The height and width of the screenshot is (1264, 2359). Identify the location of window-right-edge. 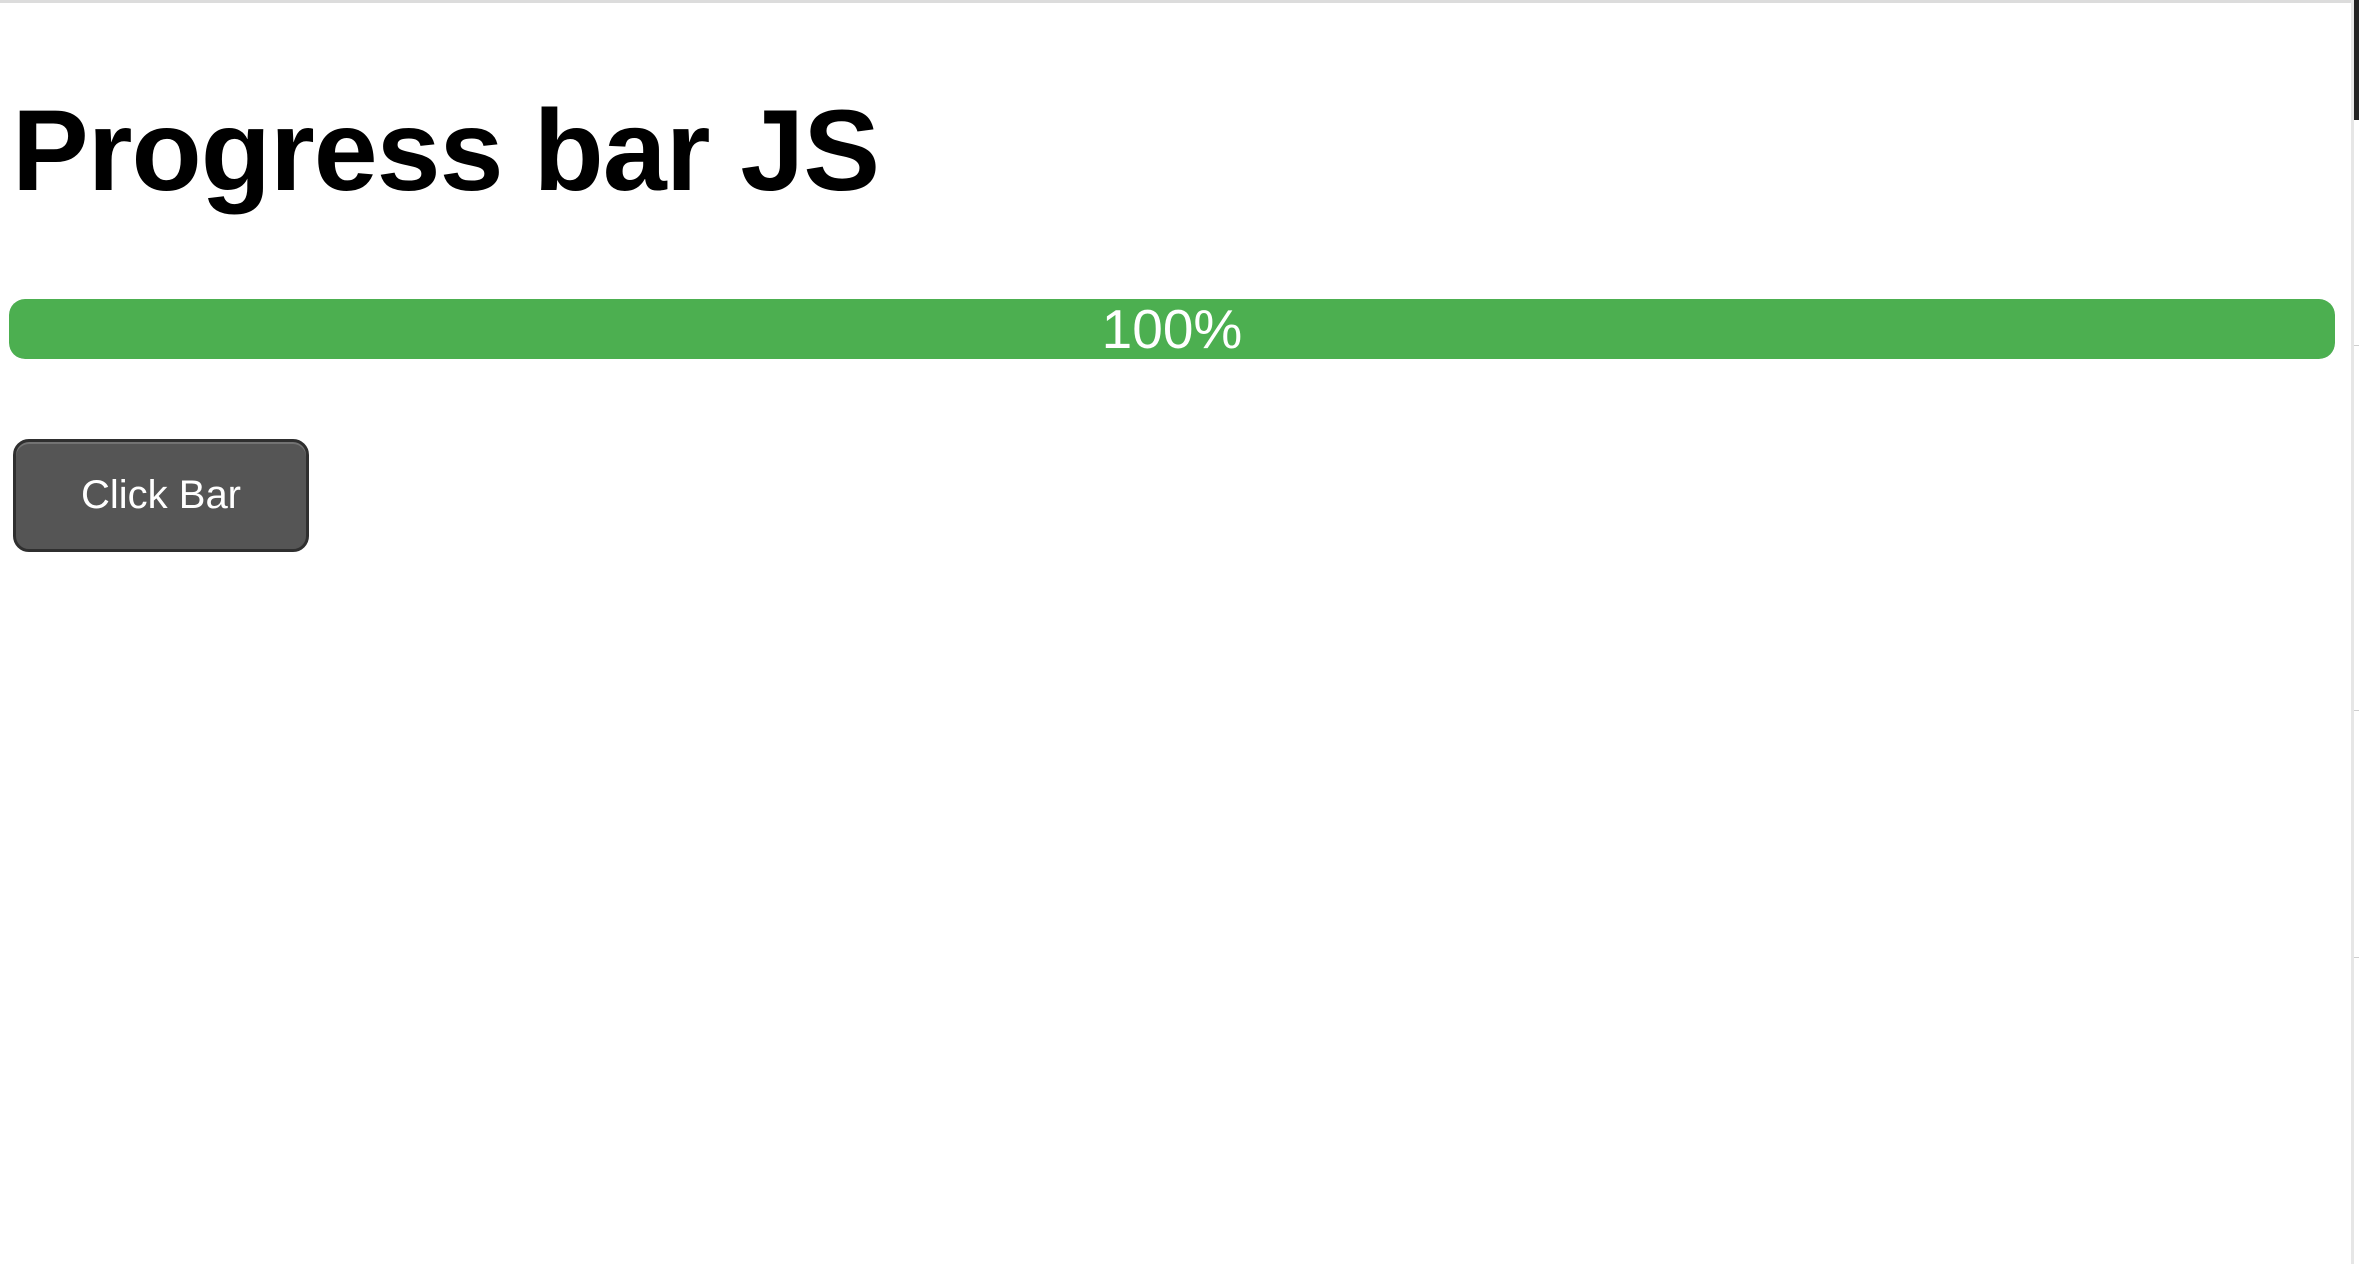
(2352, 632).